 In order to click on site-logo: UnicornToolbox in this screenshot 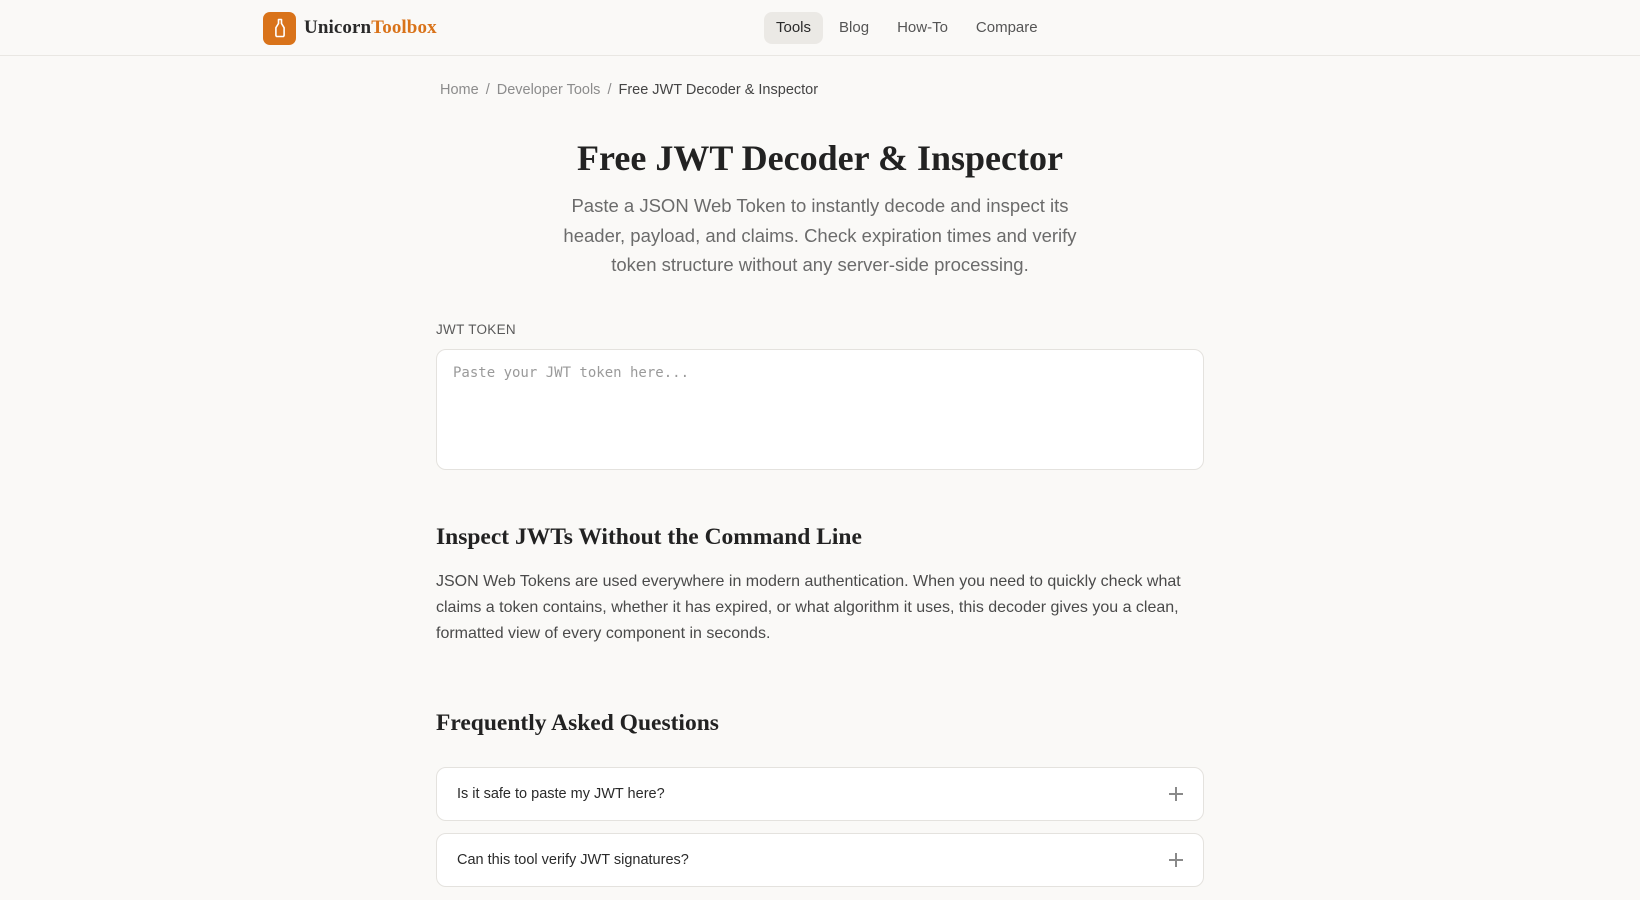, I will do `click(350, 28)`.